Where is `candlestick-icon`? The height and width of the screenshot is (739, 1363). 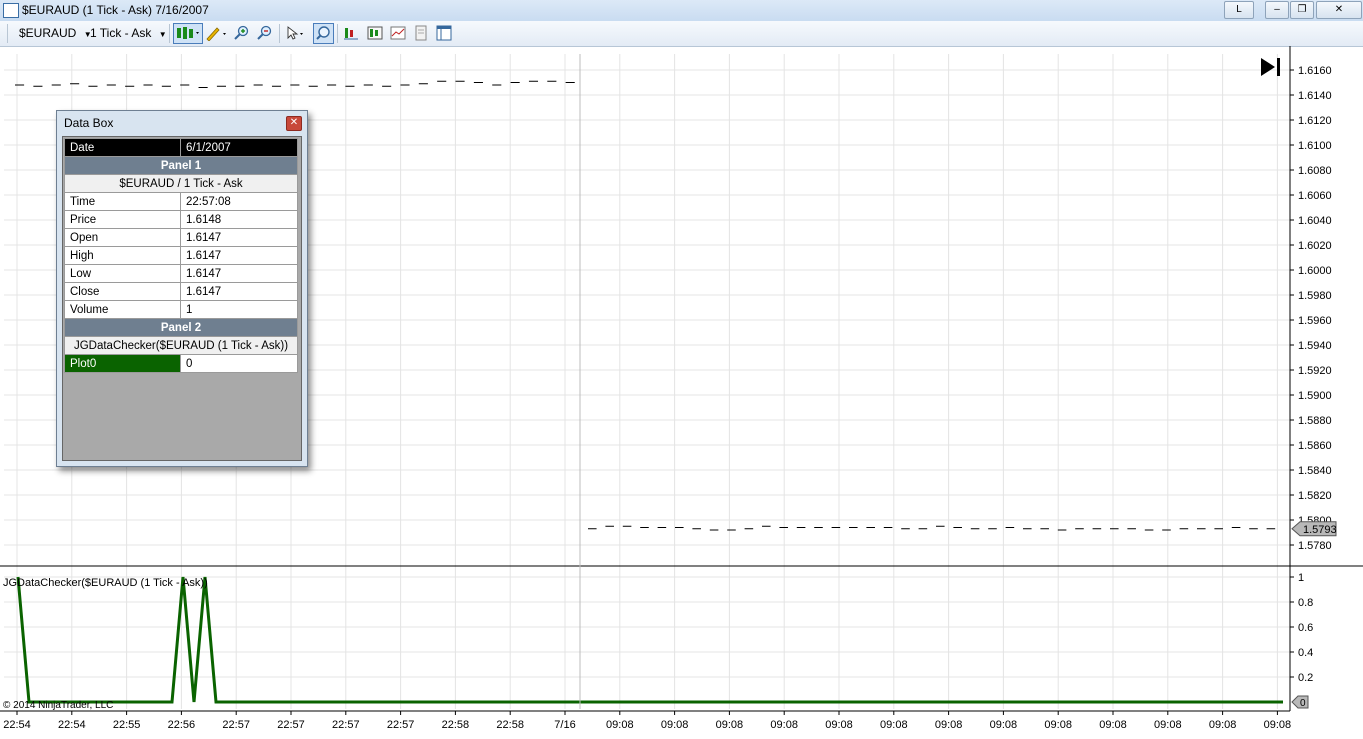
candlestick-icon is located at coordinates (188, 33).